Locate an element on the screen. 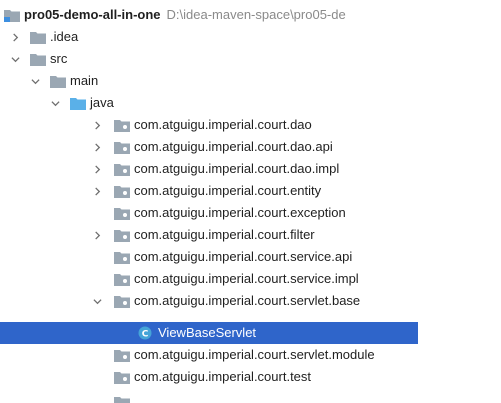  tree-row-package-expanded: com.atguigu.imperial.court.servlet.base is located at coordinates (209, 301).